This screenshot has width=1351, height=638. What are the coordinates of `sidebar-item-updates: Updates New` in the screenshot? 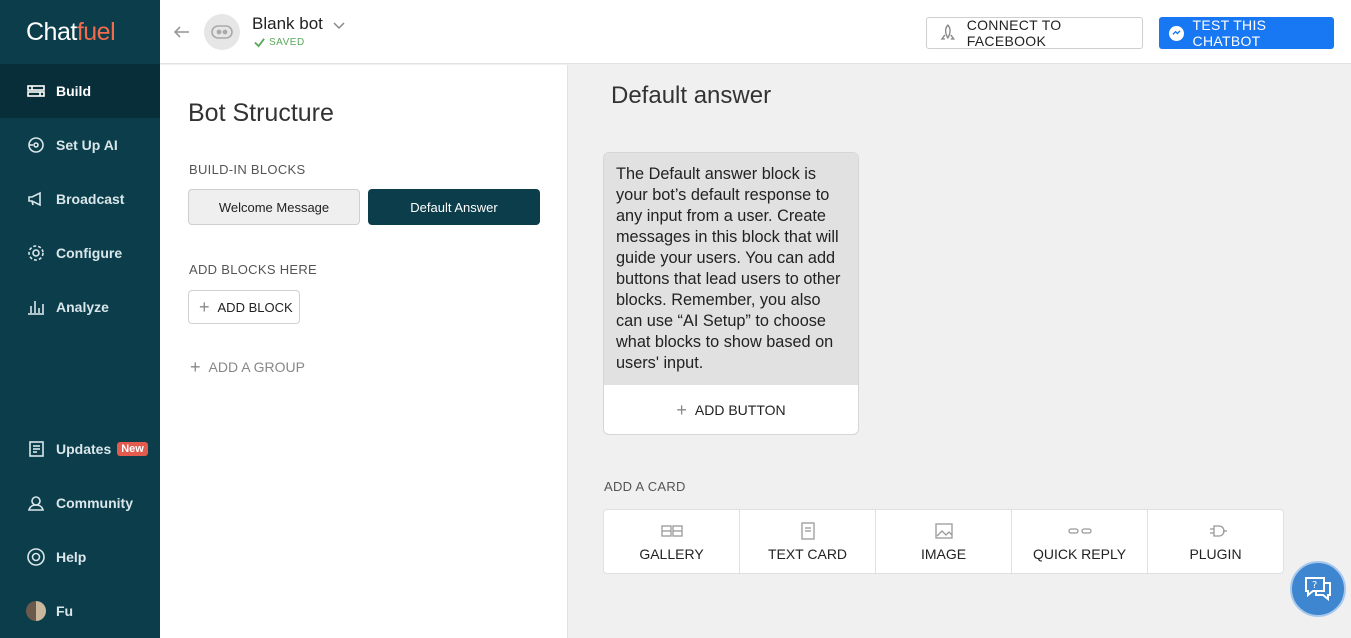 It's located at (80, 449).